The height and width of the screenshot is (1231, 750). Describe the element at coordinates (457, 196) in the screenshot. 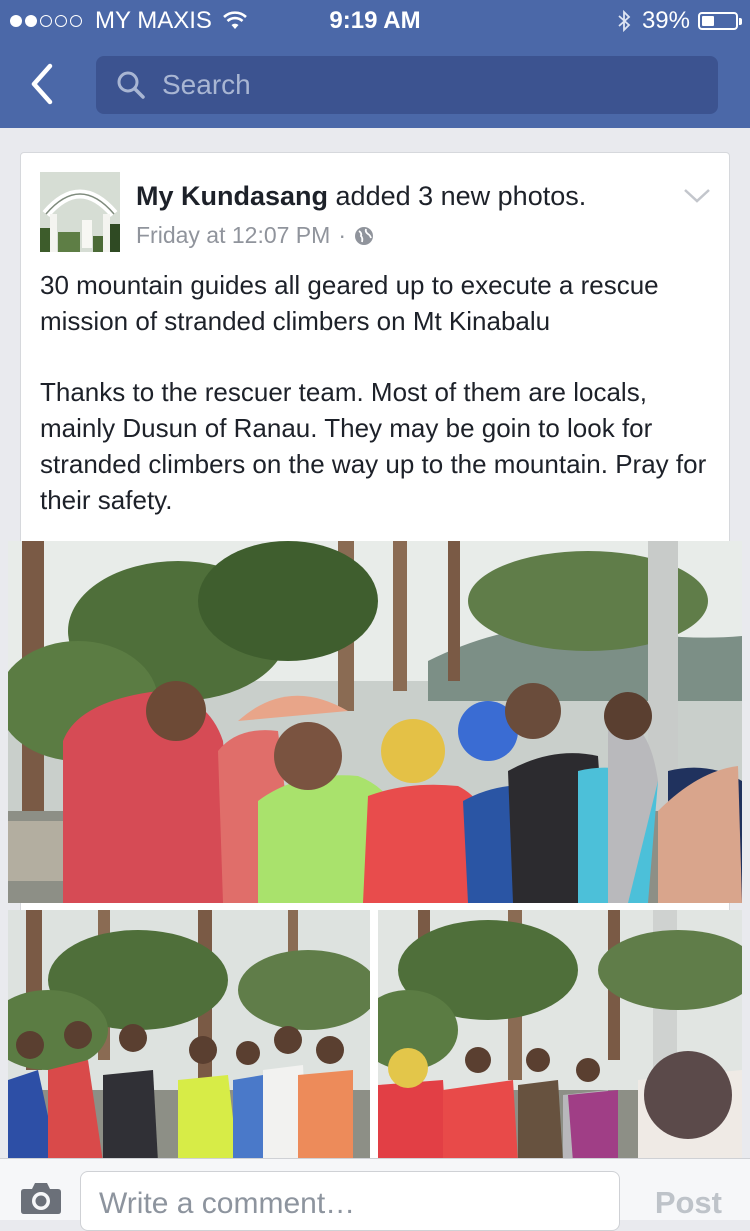

I see `post-action: added 3 new photos.` at that location.